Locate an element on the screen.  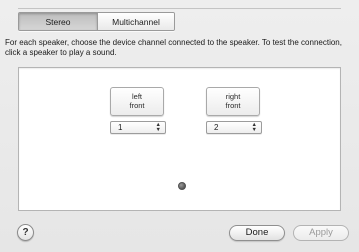
right-channel-select: 2 ▲ ▼ is located at coordinates (234, 127).